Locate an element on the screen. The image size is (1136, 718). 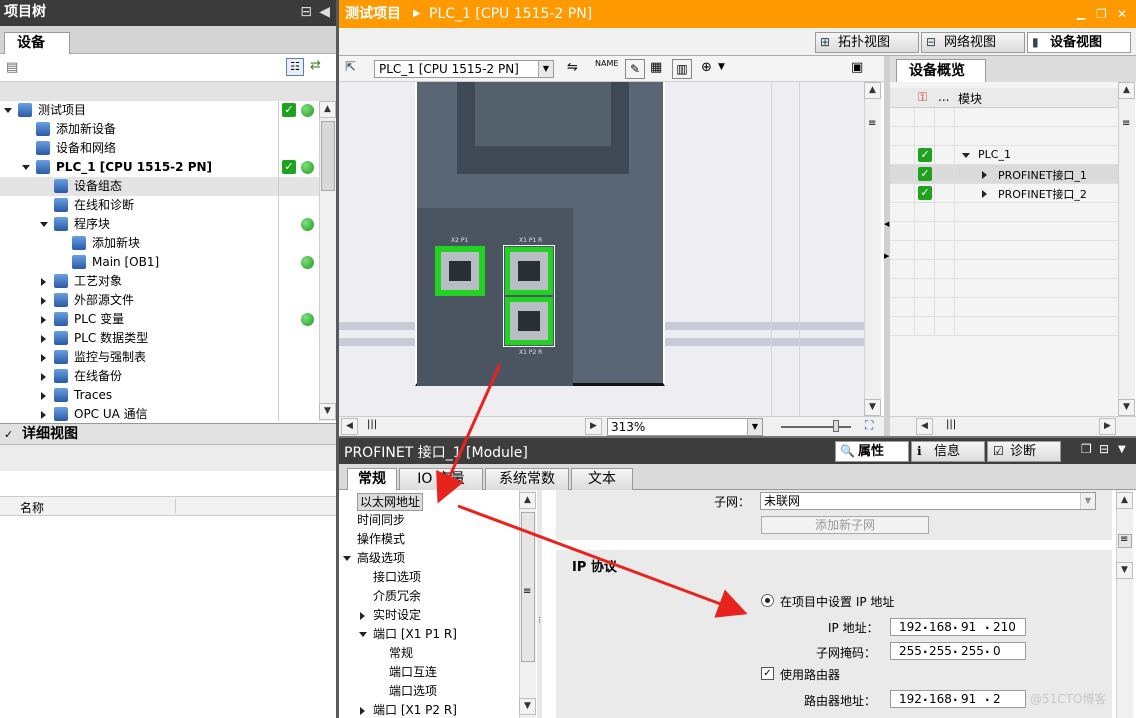
arrow-port-to-tab is located at coordinates (469, 433).